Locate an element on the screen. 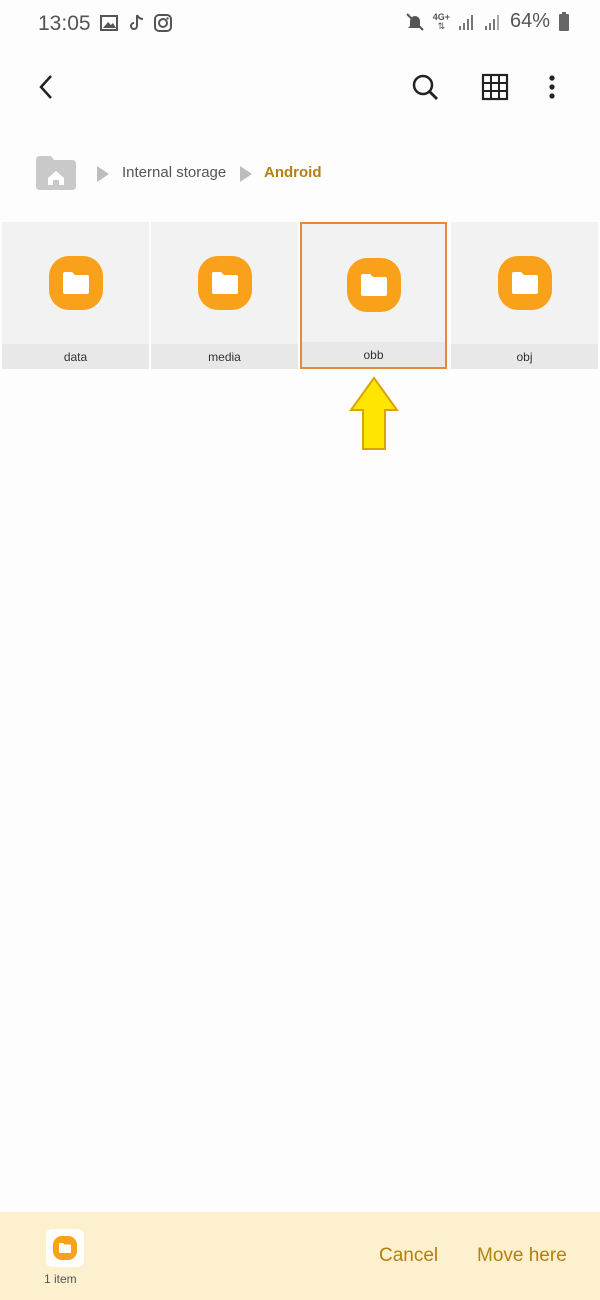  mute-icon is located at coordinates (414, 21).